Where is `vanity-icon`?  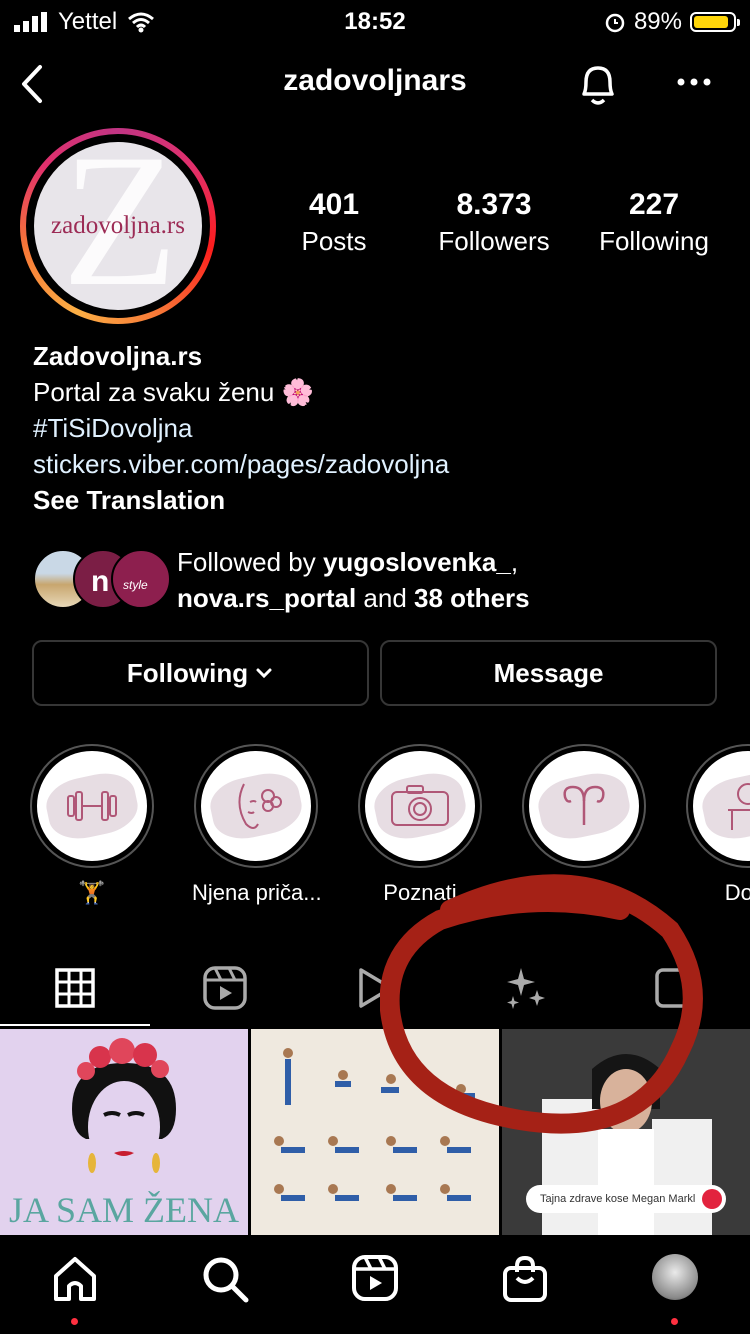 vanity-icon is located at coordinates (739, 806).